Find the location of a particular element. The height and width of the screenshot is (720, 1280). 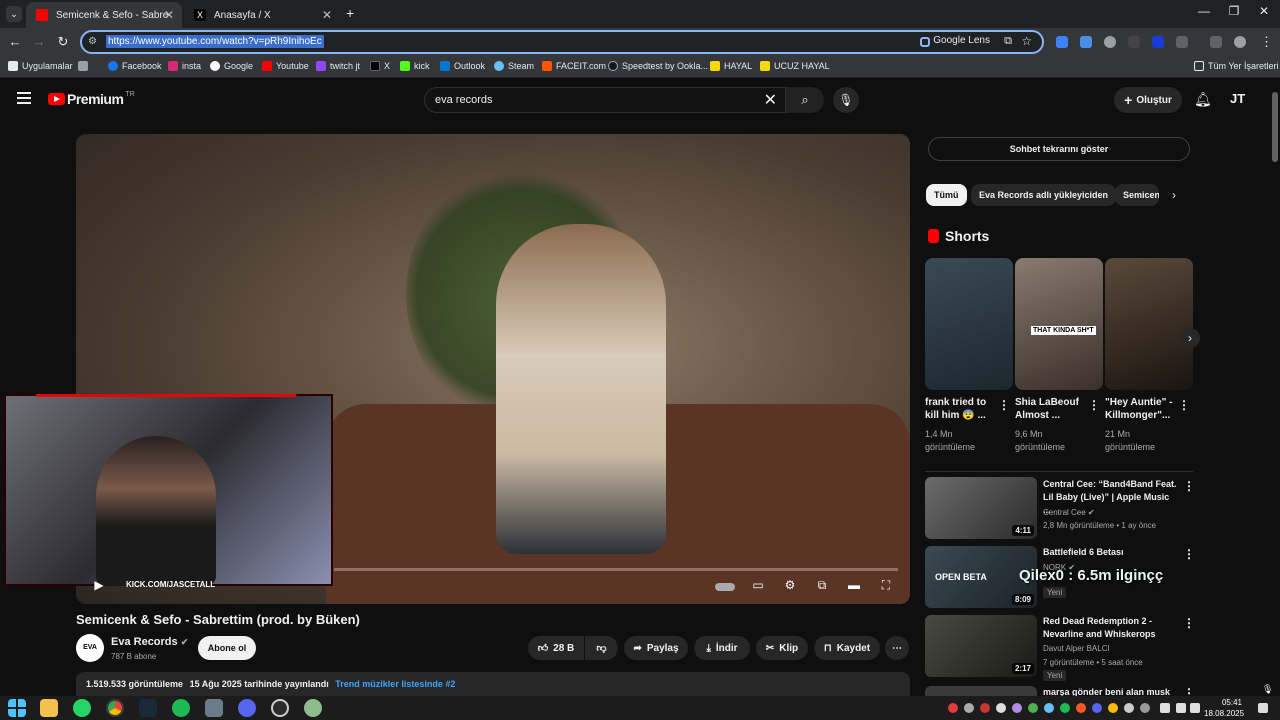

bookmark-twitch: twitch jt is located at coordinates (338, 66).